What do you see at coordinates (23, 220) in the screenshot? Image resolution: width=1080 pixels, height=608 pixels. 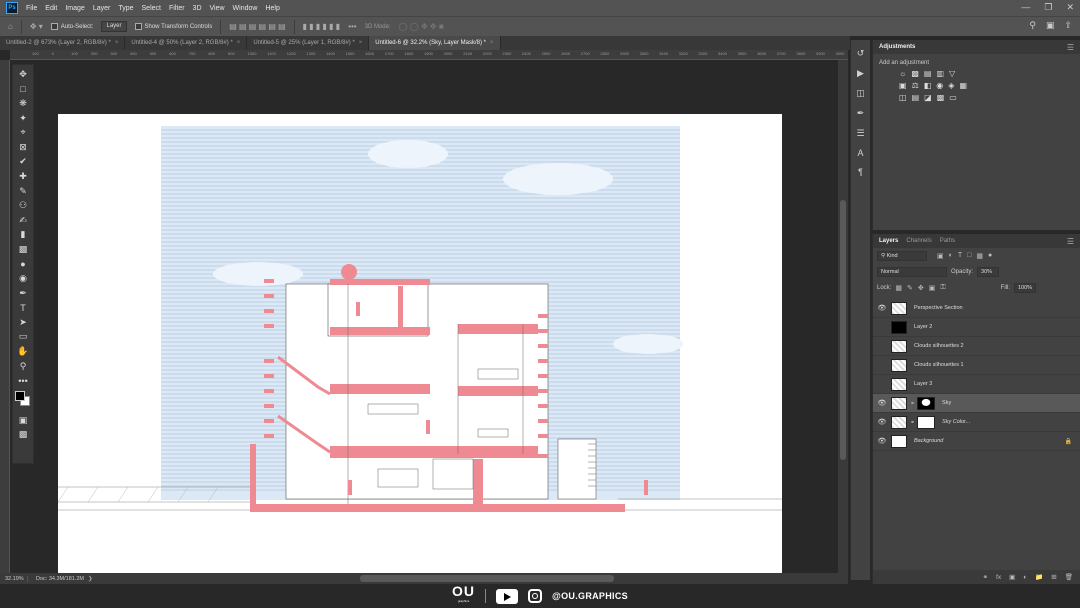 I see `history-brush-icon: ✍` at bounding box center [23, 220].